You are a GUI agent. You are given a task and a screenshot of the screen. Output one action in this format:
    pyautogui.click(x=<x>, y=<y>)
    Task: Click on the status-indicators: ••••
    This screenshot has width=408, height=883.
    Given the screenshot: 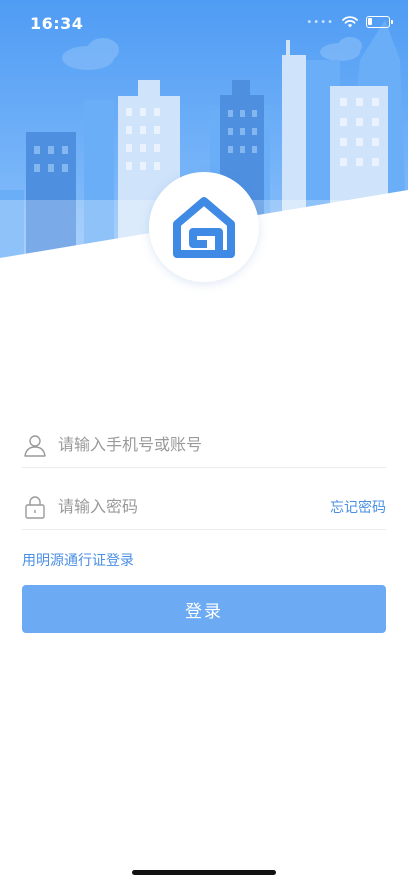 What is the action you would take?
    pyautogui.click(x=349, y=22)
    